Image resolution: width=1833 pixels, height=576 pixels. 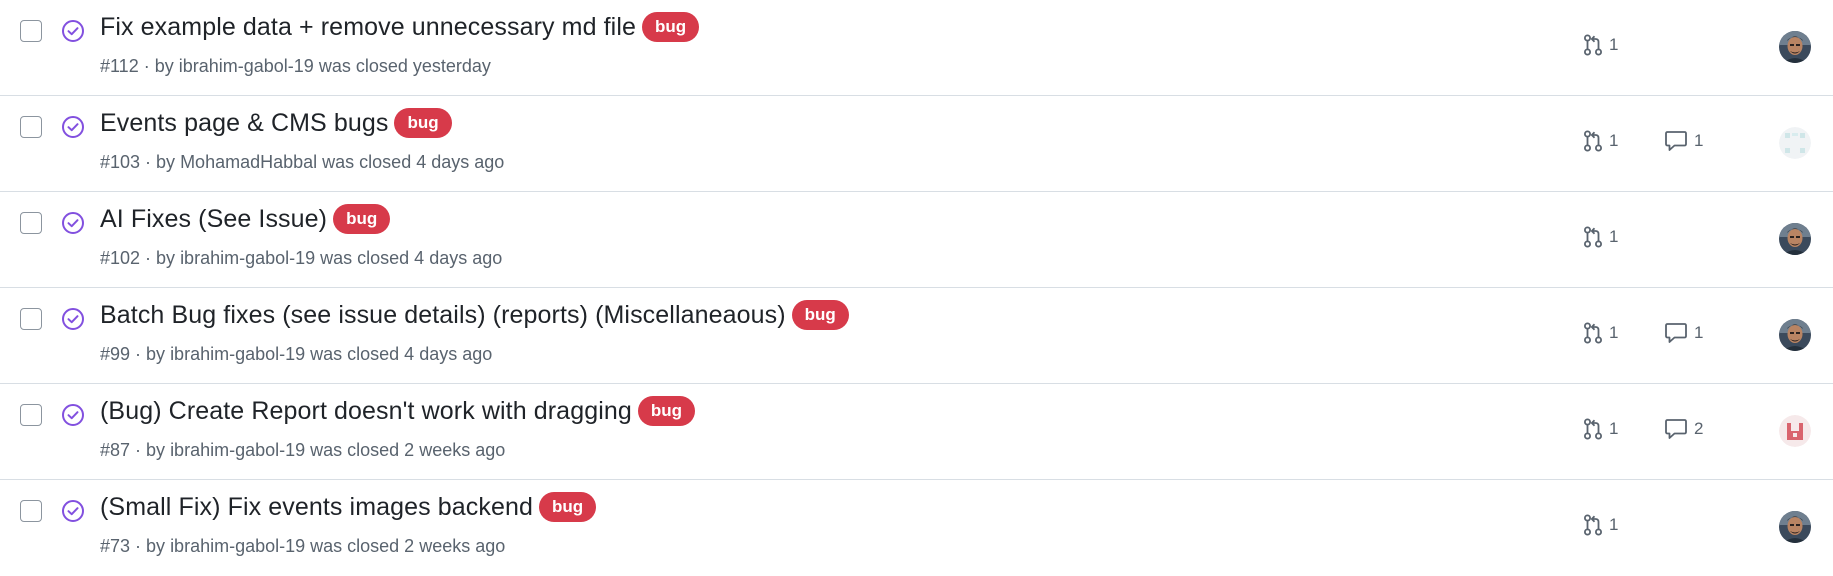 I want to click on title-line: Events page & CMS bugs bug, so click(x=276, y=123).